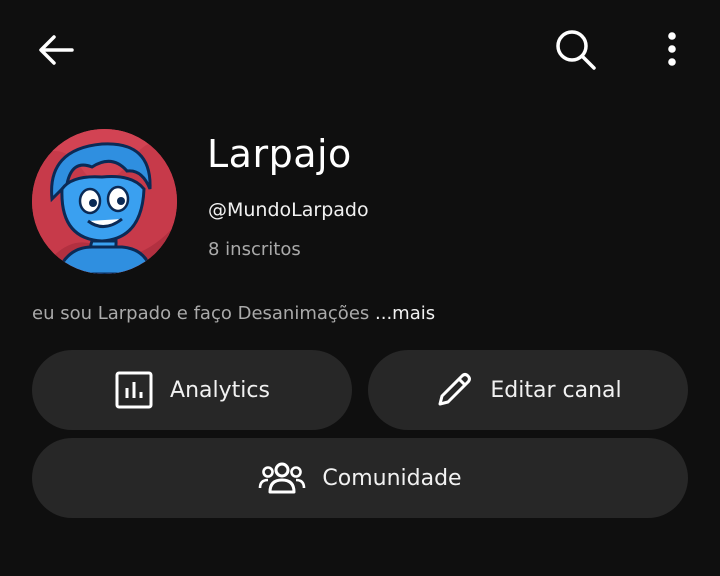  I want to click on more-vertical-icon, so click(672, 49).